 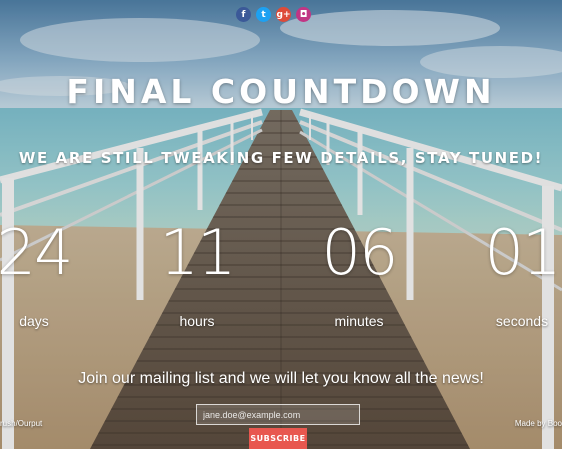 What do you see at coordinates (34, 321) in the screenshot?
I see `countdown-days-label: days` at bounding box center [34, 321].